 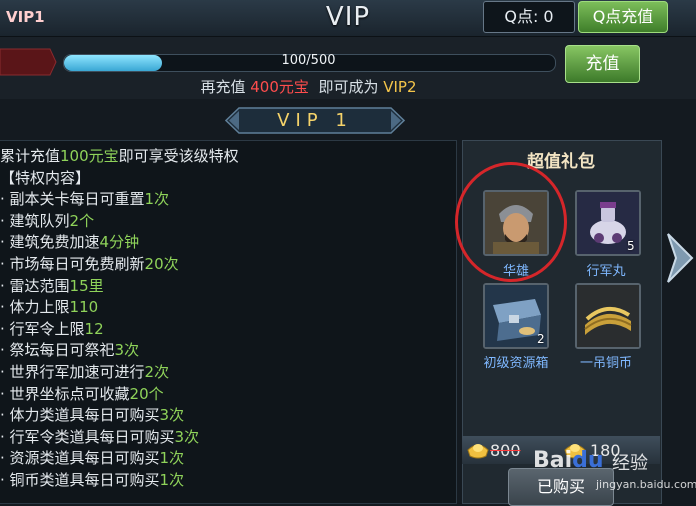 I want to click on privilege-line: · 体力类道具每日可购买3次, so click(x=92, y=414).